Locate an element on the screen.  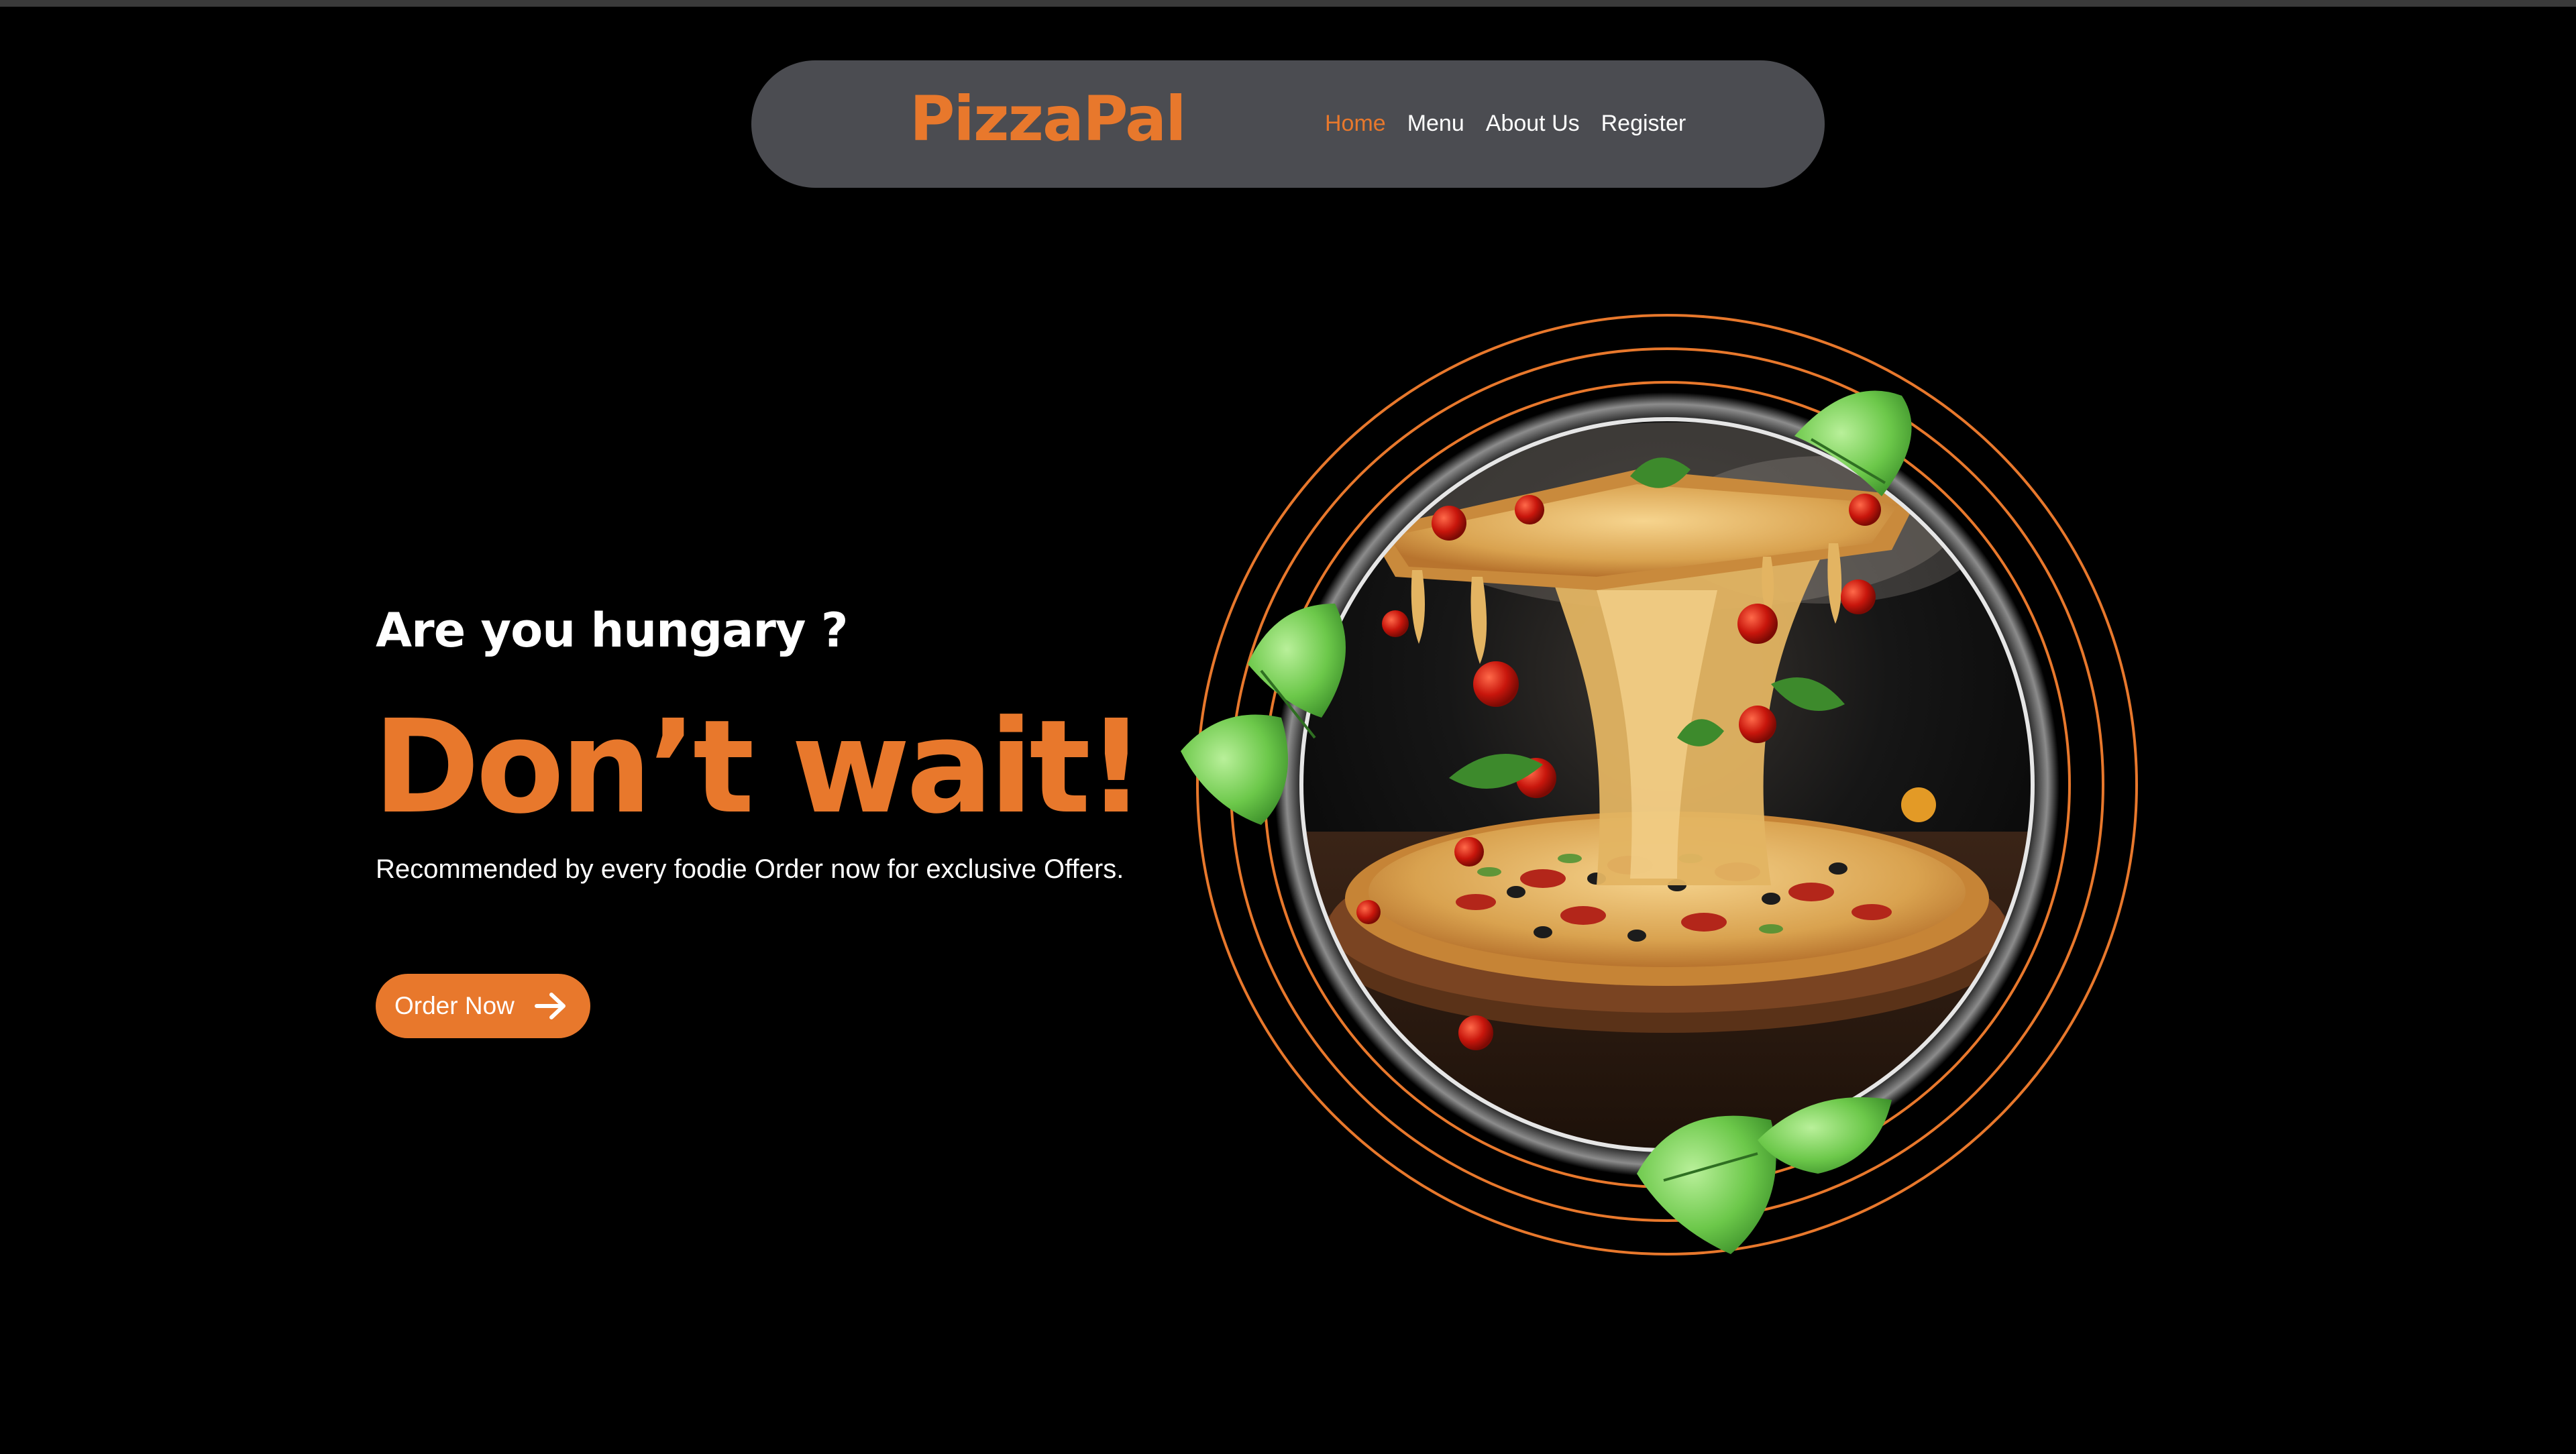
navbar: PizzaPal Home Menu About Us Register is located at coordinates (1288, 124).